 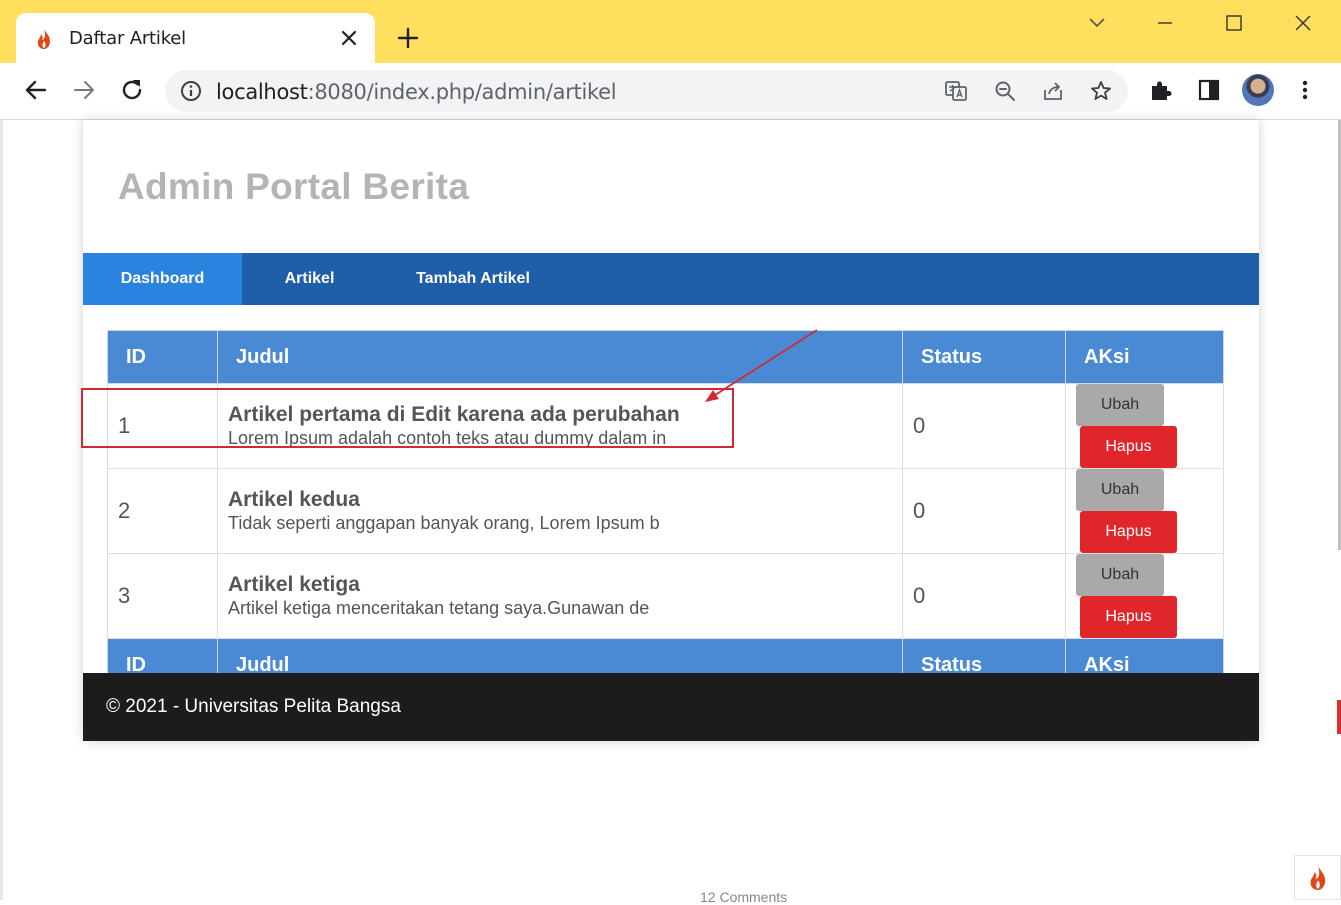 I want to click on nav-artikel: Artikel, so click(x=309, y=279).